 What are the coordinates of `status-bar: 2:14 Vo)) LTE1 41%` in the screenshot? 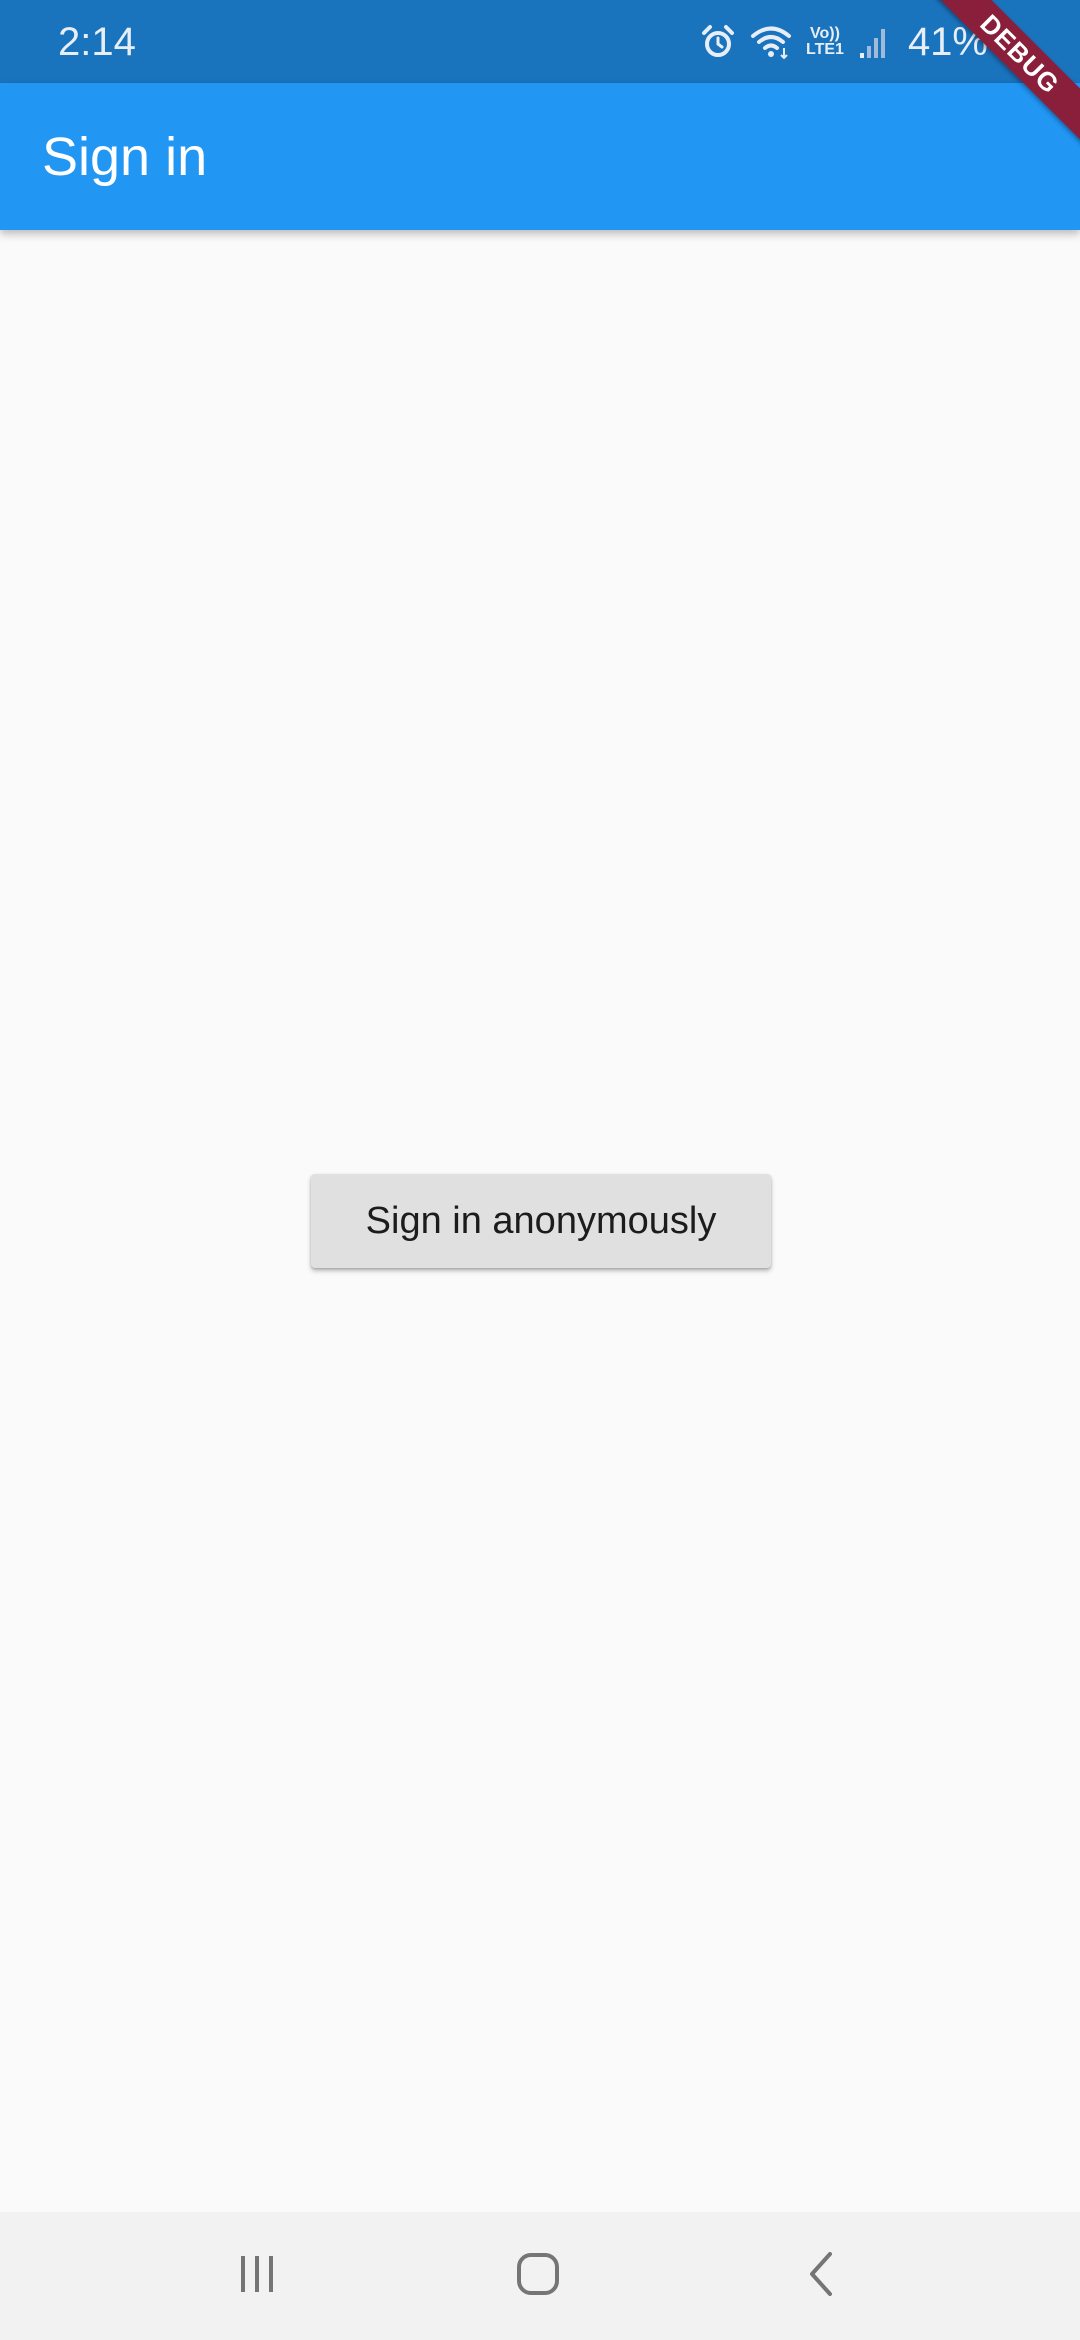 It's located at (540, 41).